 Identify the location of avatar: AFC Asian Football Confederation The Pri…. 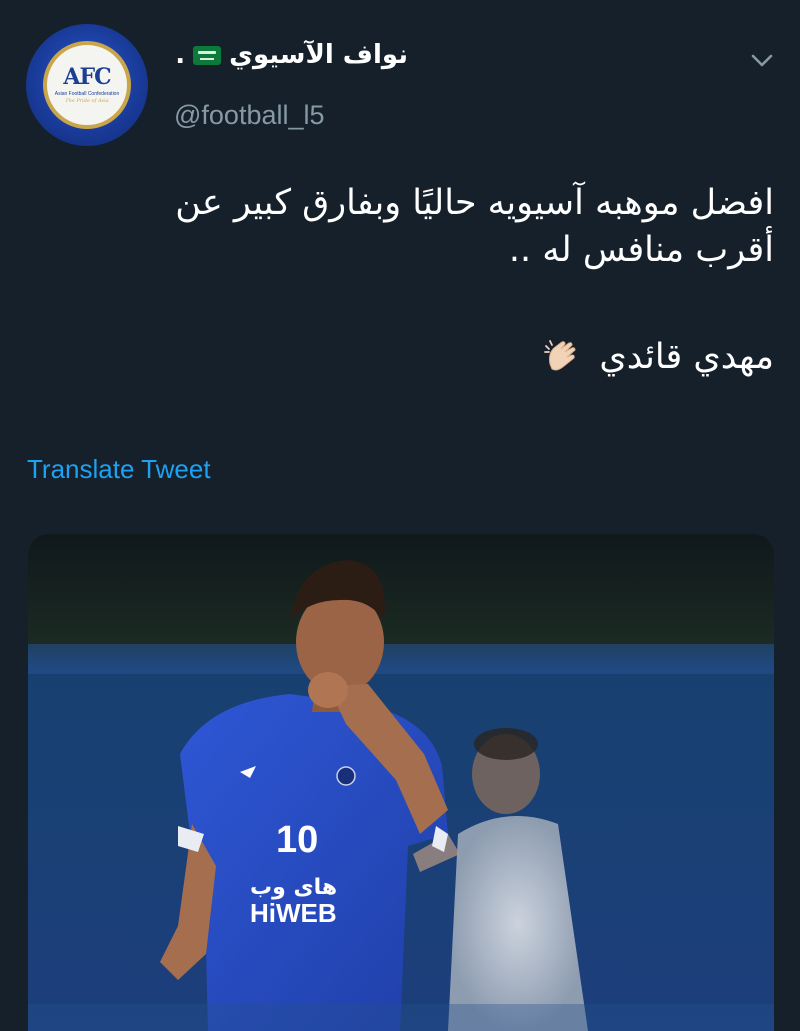
(87, 85).